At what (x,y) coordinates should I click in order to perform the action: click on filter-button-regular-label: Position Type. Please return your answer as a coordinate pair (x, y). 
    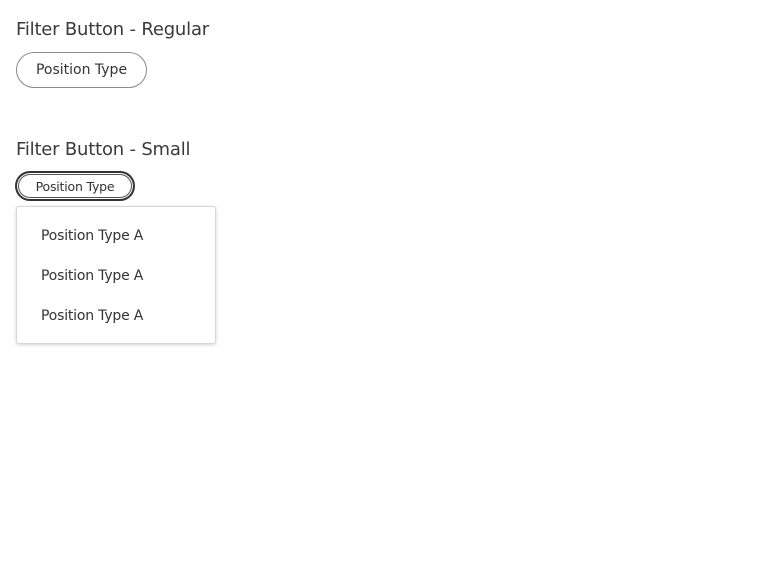
    Looking at the image, I should click on (81, 70).